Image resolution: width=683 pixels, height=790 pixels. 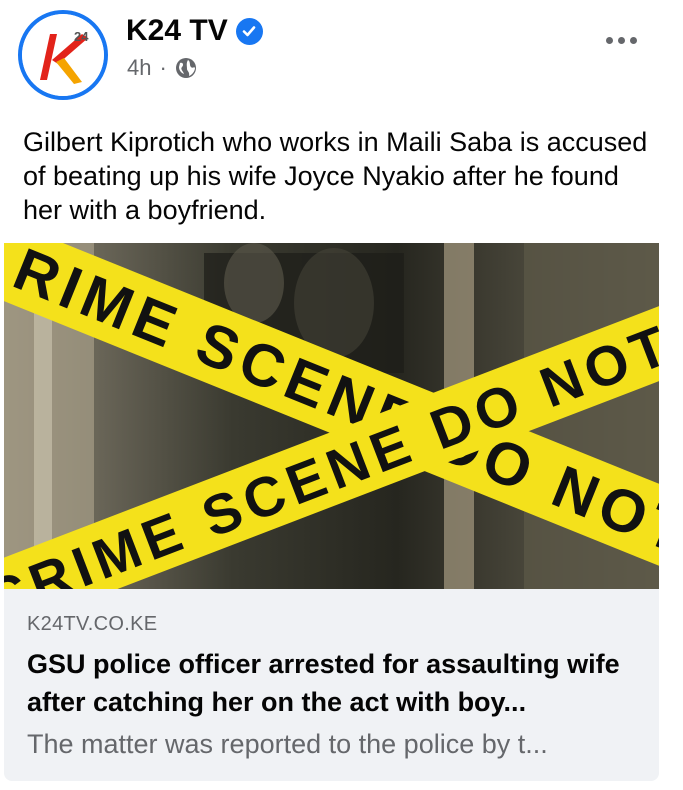 What do you see at coordinates (249, 31) in the screenshot?
I see `verified-badge-icon` at bounding box center [249, 31].